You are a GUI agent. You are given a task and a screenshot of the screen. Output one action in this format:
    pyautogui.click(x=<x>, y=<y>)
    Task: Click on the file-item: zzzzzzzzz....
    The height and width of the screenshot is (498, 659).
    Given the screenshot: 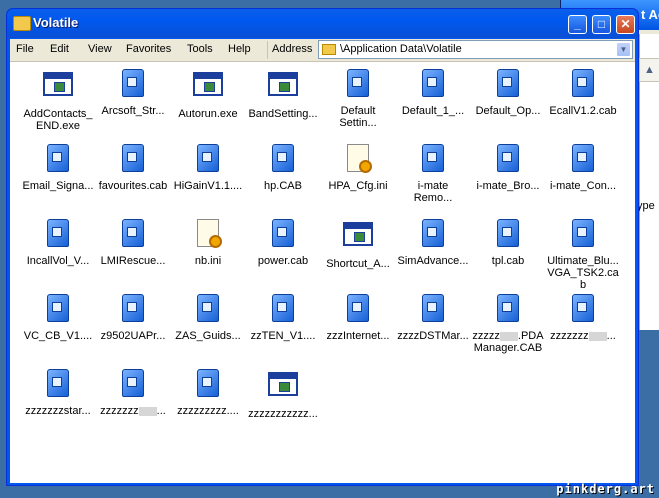 What is the action you would take?
    pyautogui.click(x=208, y=393)
    